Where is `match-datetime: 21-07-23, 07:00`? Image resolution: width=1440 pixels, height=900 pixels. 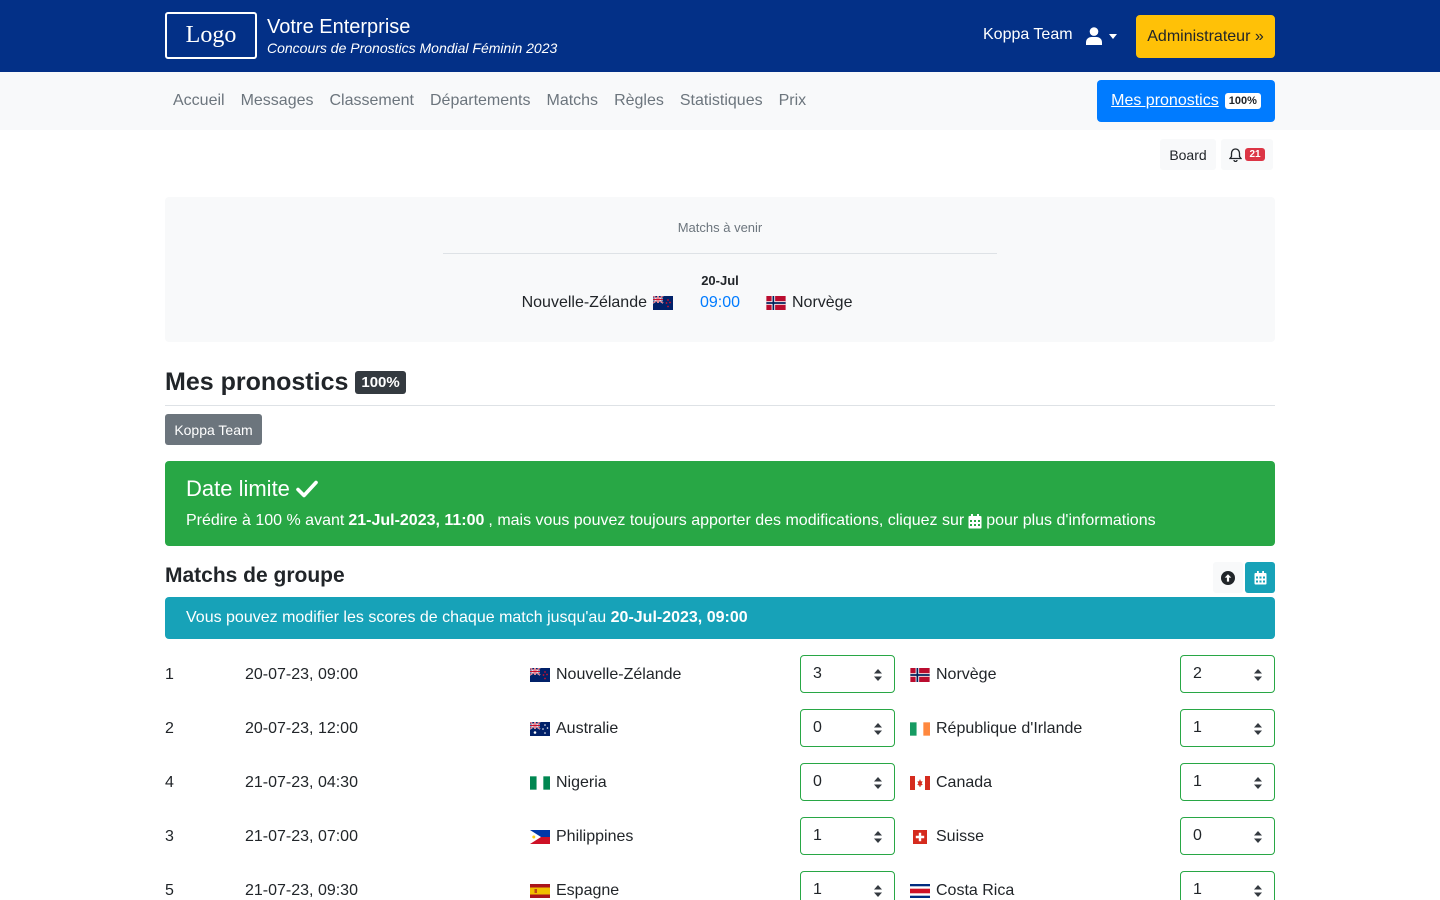
match-datetime: 21-07-23, 07:00 is located at coordinates (301, 836).